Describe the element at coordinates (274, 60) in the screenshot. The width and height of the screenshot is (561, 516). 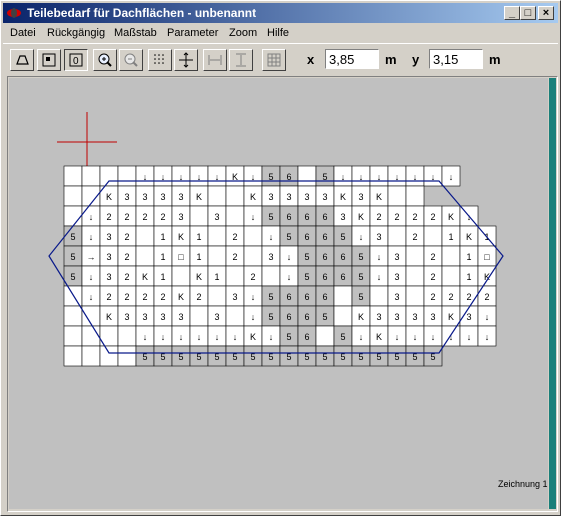
I see `table-grid-button` at that location.